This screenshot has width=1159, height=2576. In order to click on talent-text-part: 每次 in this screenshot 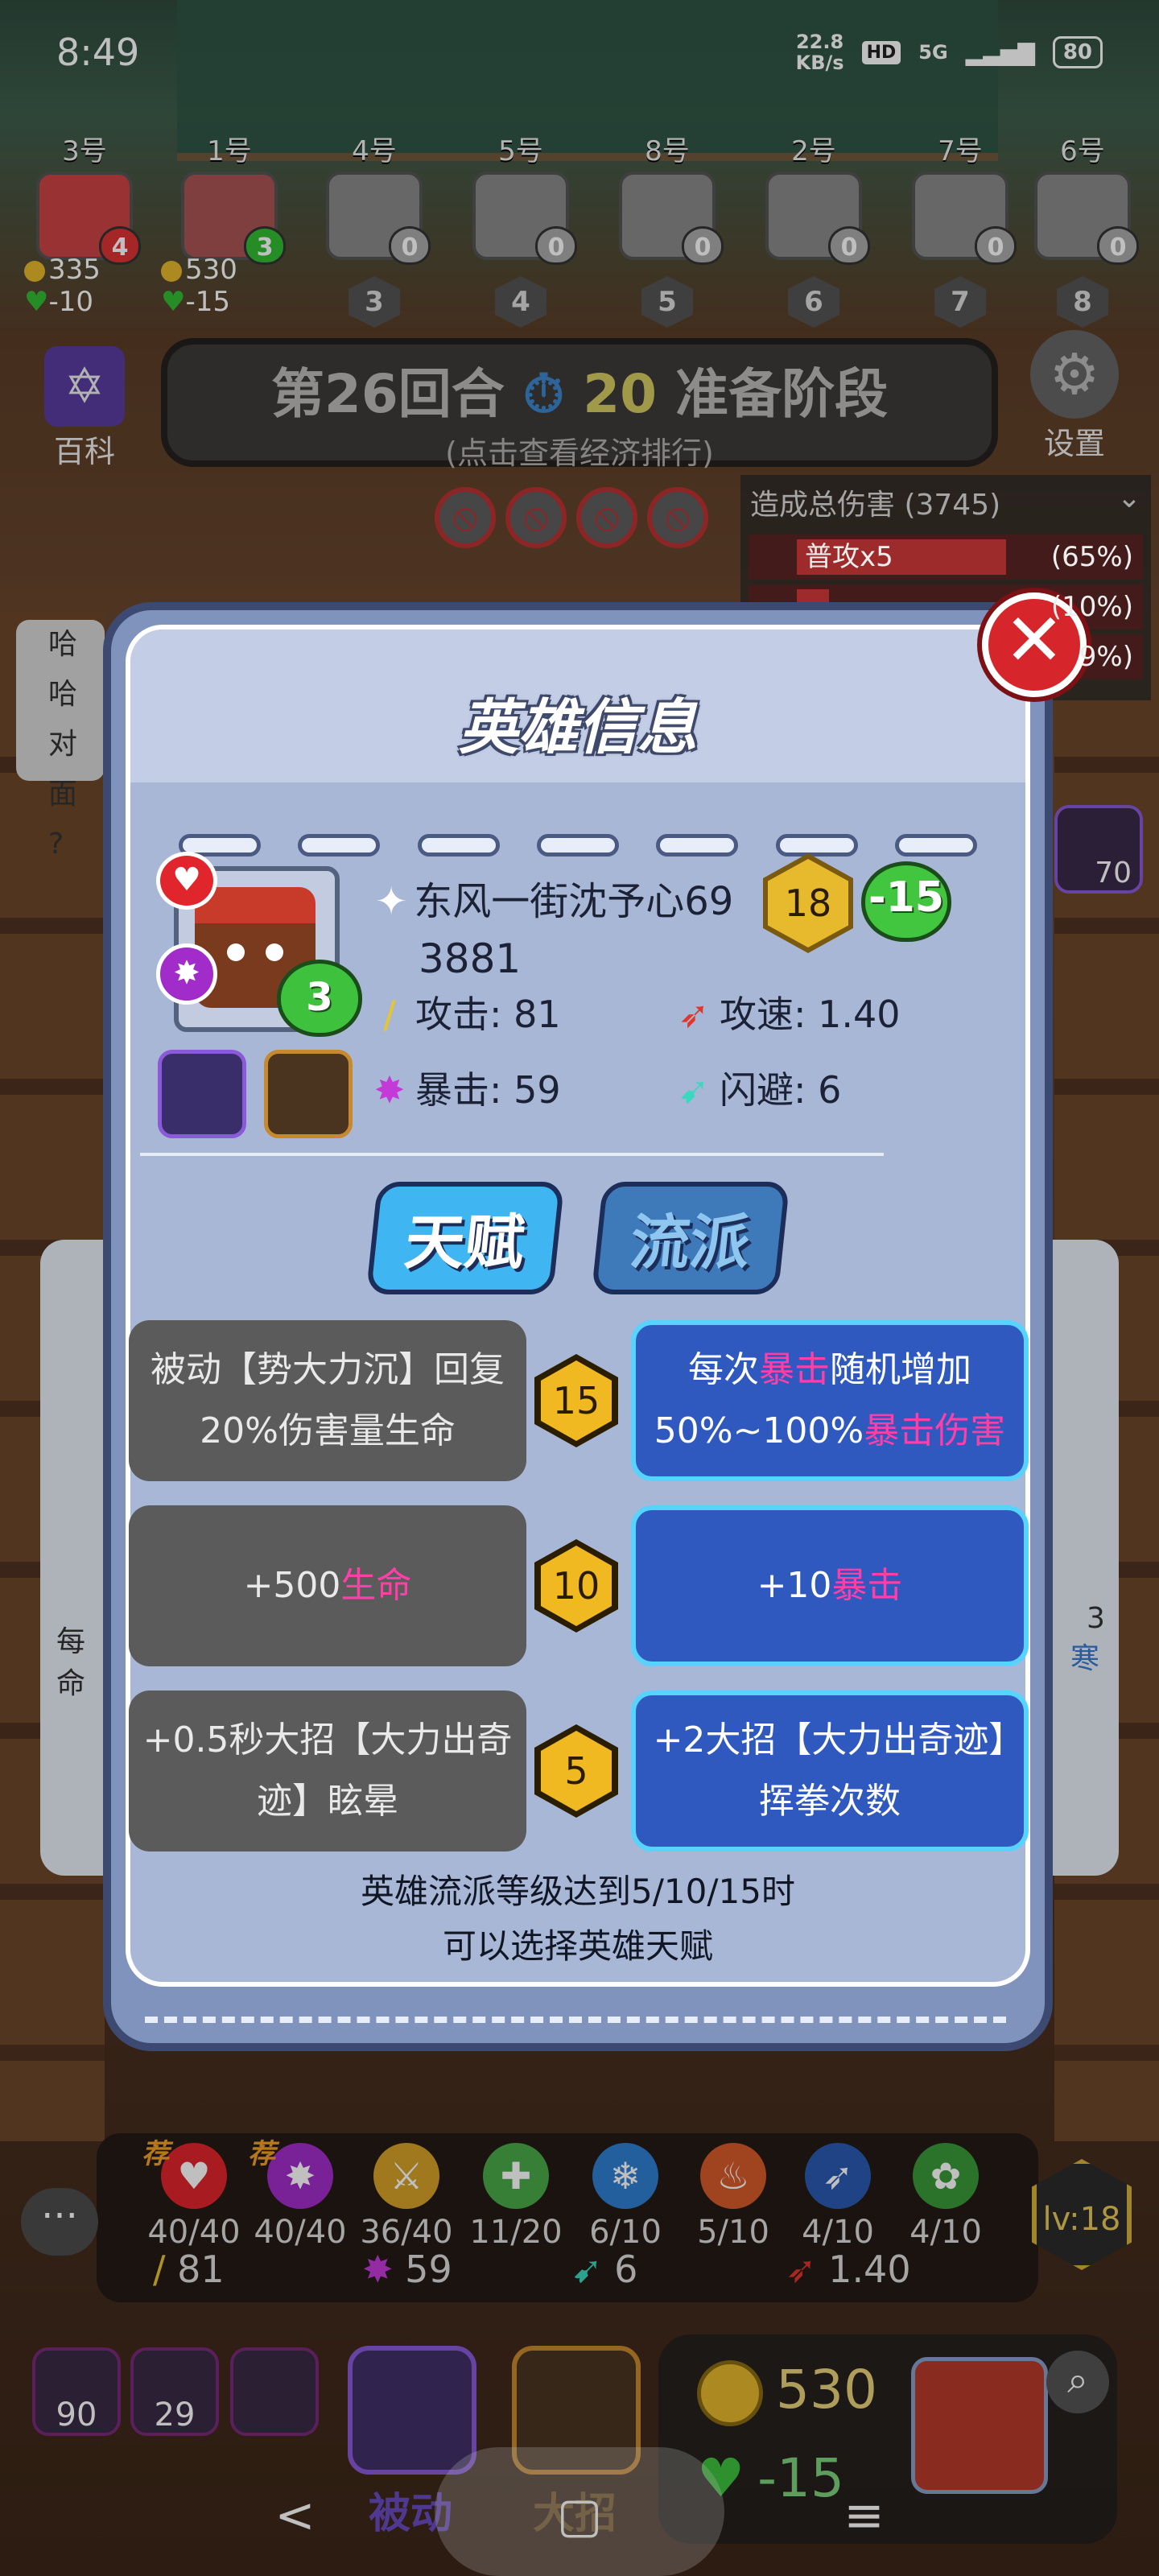, I will do `click(723, 1369)`.